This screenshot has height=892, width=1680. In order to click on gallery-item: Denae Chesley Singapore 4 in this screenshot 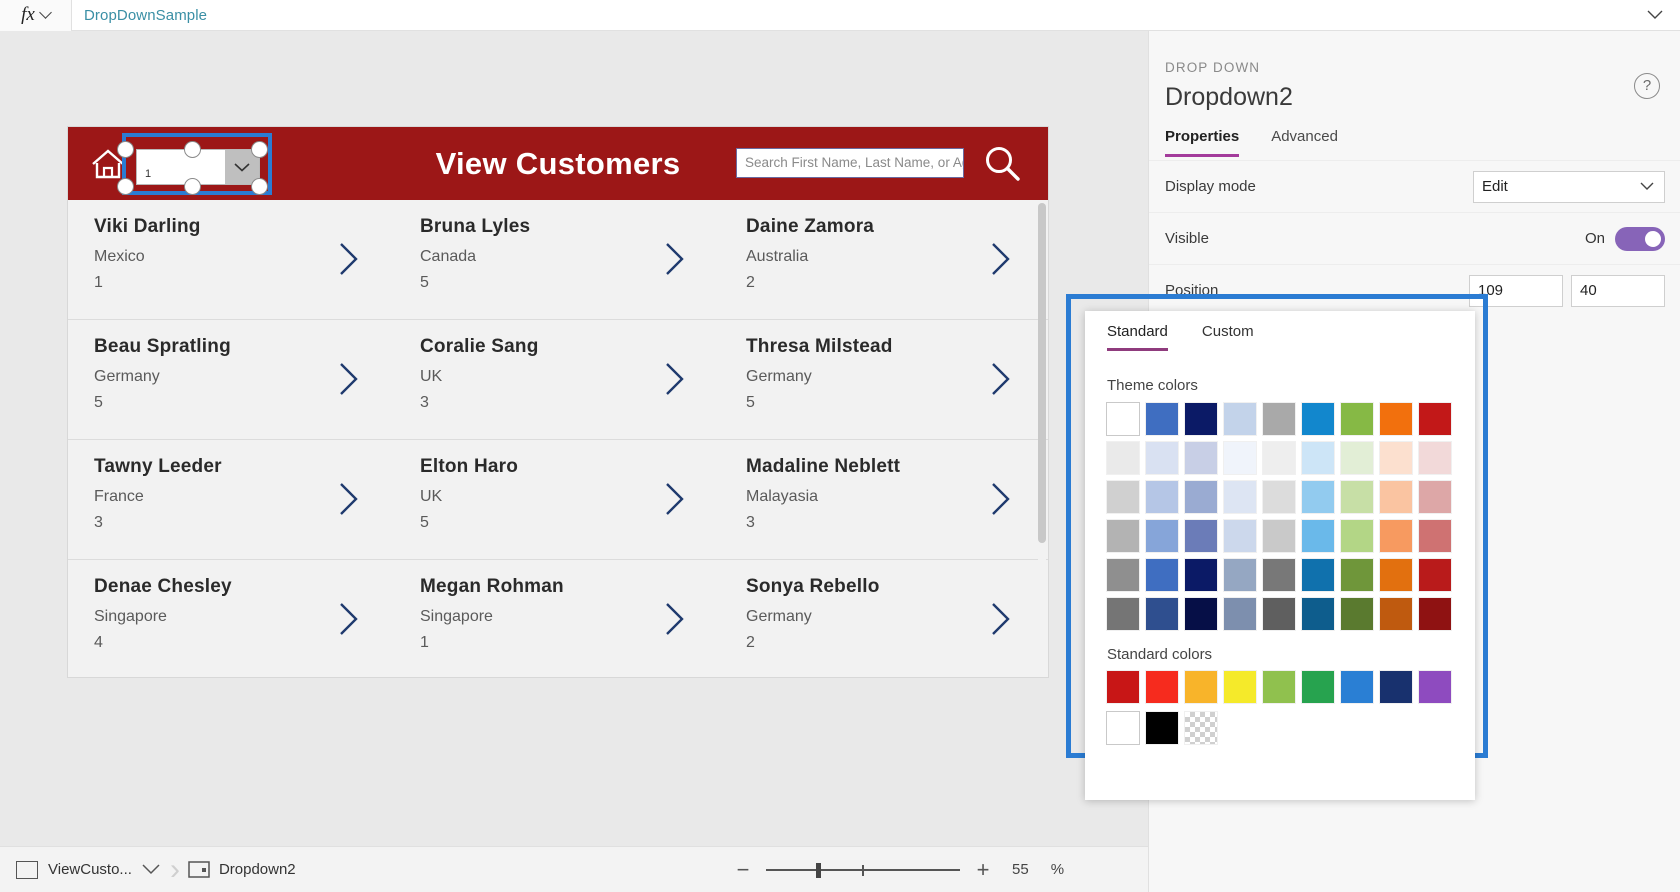, I will do `click(231, 618)`.